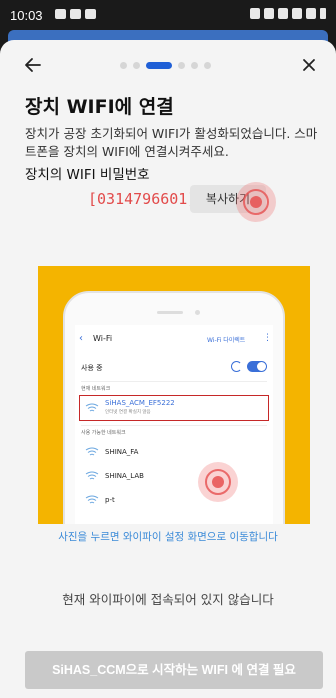 This screenshot has height=698, width=336. What do you see at coordinates (60, 14) in the screenshot?
I see `image-icon` at bounding box center [60, 14].